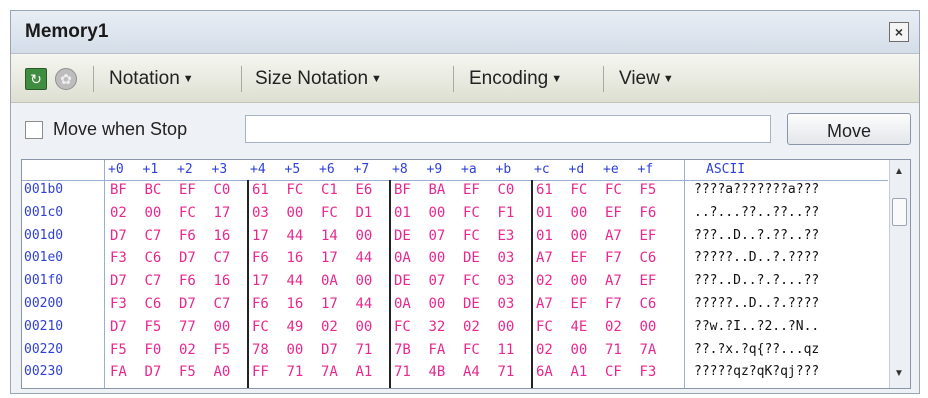 Image resolution: width=928 pixels, height=398 pixels. I want to click on byte-cell: BC, so click(153, 190).